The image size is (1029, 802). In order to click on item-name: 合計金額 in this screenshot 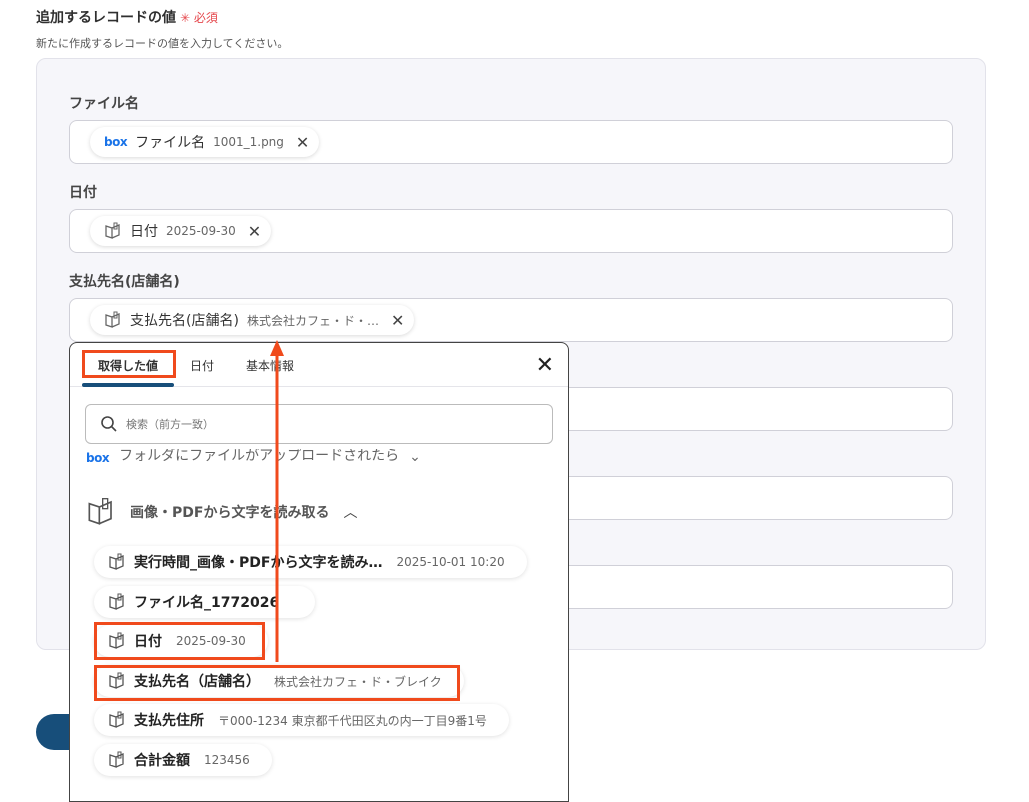, I will do `click(162, 761)`.